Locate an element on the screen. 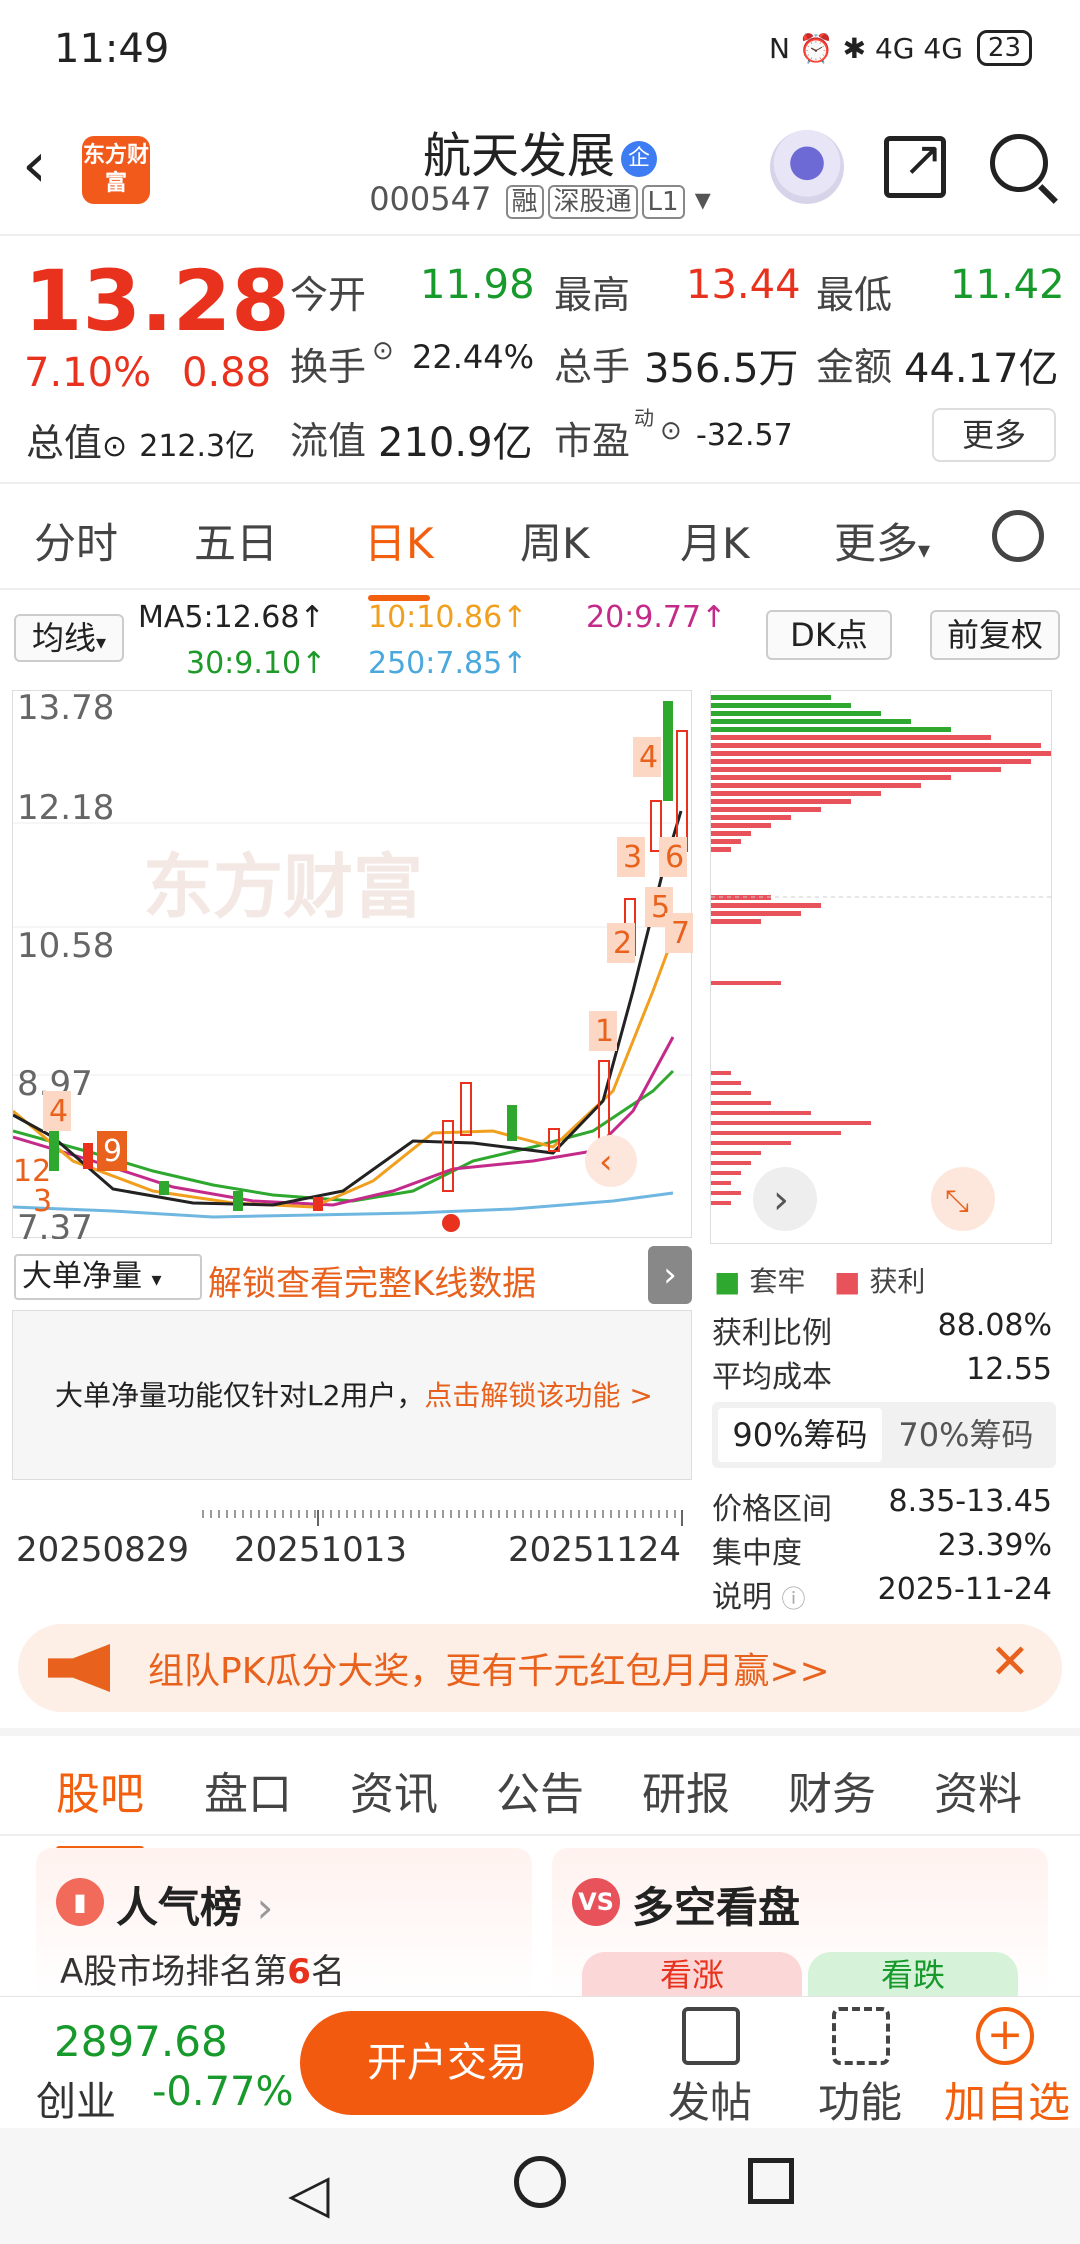 This screenshot has width=1080, height=2244. info-tabs: 股吧 盘口 资讯 公告 研报 财务 资料 is located at coordinates (540, 1791).